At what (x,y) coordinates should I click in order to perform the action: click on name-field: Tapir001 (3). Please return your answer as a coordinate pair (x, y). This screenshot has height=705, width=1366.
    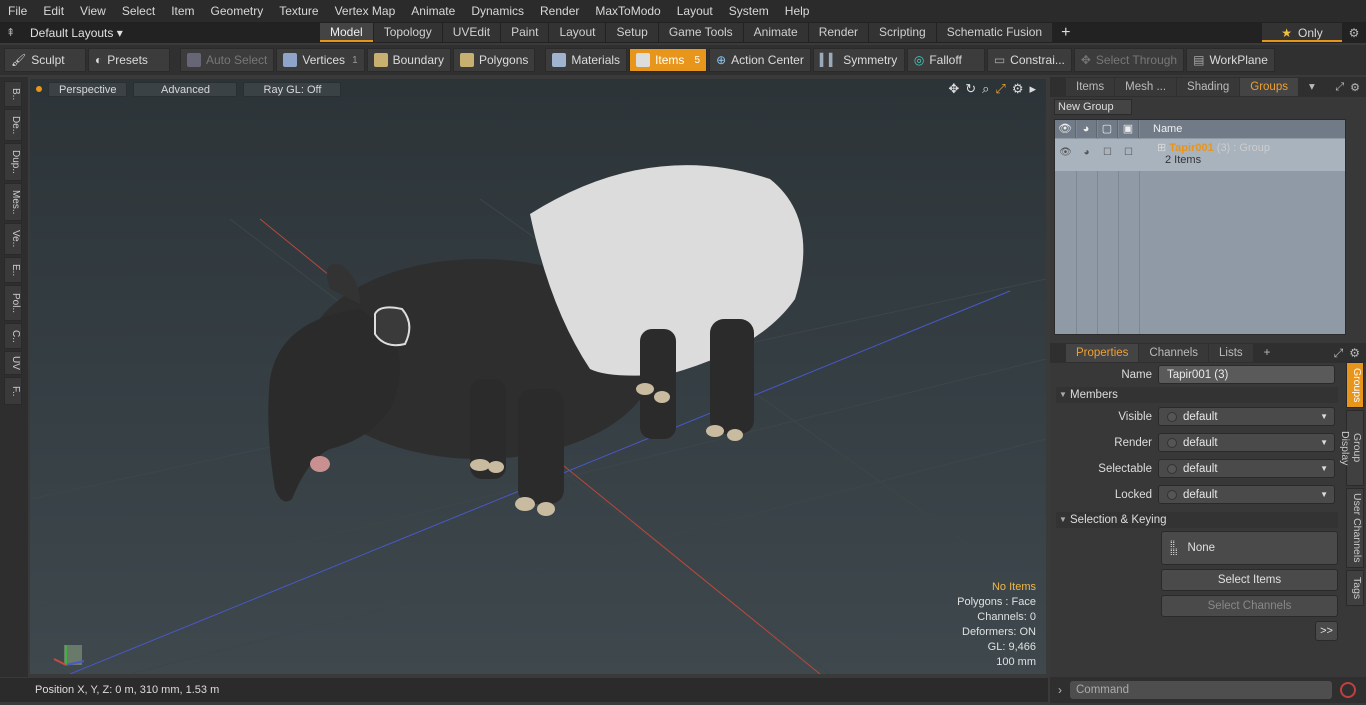
    Looking at the image, I should click on (1246, 374).